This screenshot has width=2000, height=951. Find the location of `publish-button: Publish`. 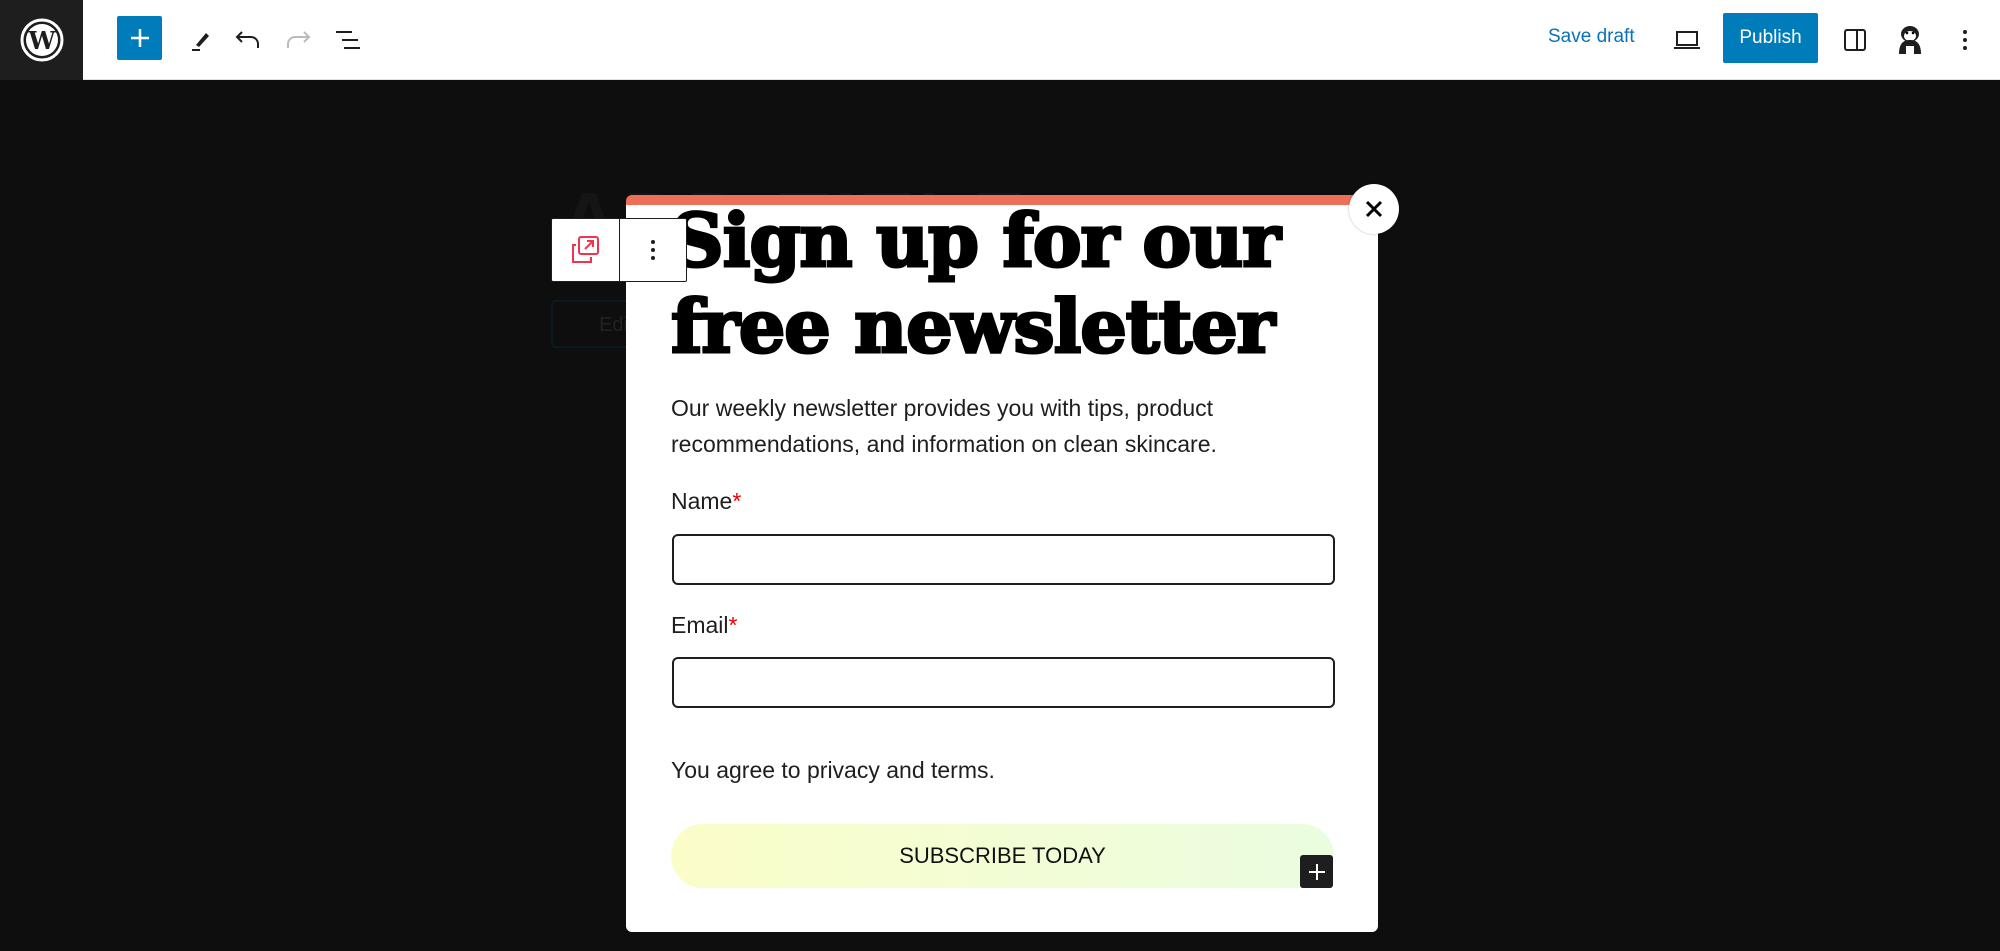

publish-button: Publish is located at coordinates (1770, 38).